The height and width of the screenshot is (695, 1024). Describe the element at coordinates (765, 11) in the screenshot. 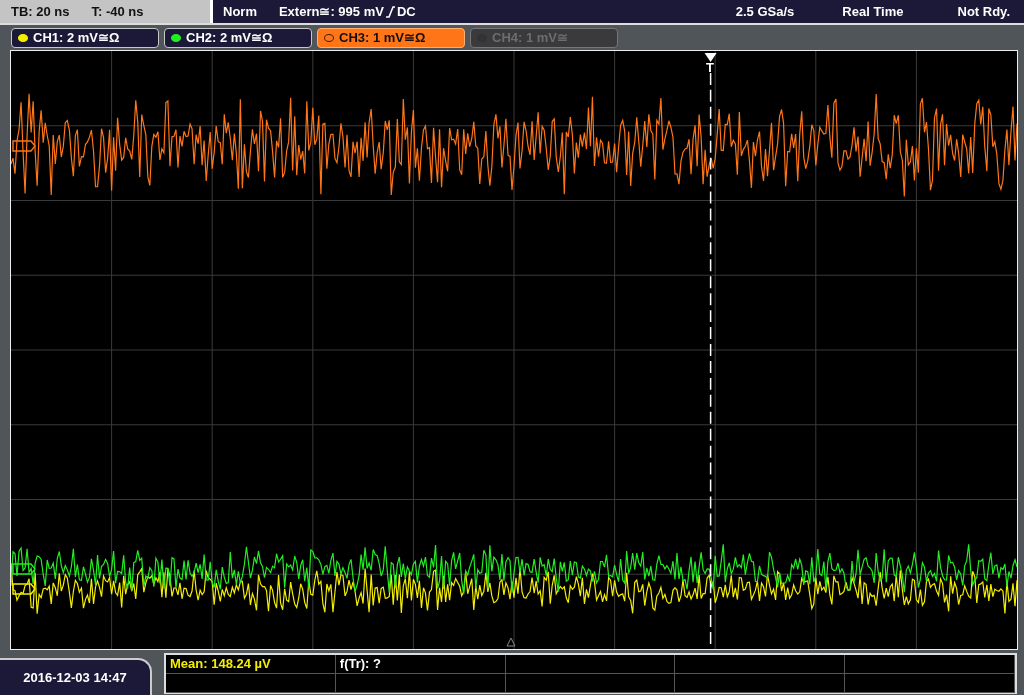

I see `sample-rate-label: 2.5 GSa/s` at that location.